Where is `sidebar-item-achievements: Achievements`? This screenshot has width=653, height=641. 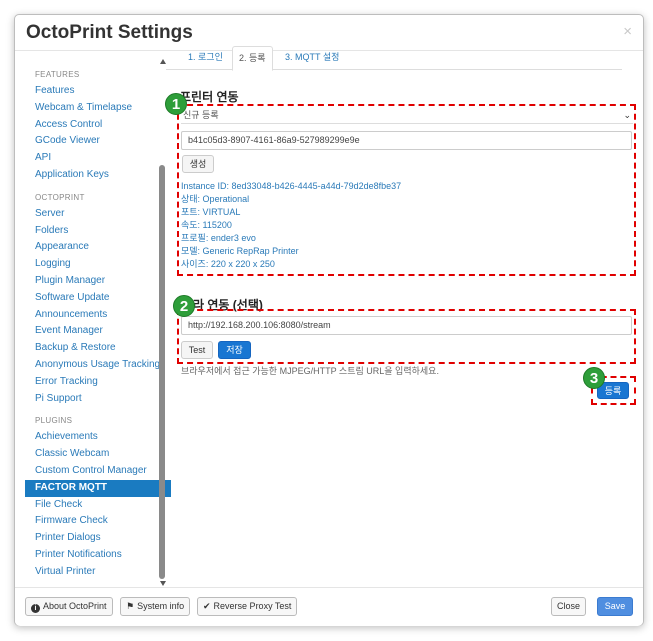
sidebar-item-achievements: Achievements is located at coordinates (98, 437).